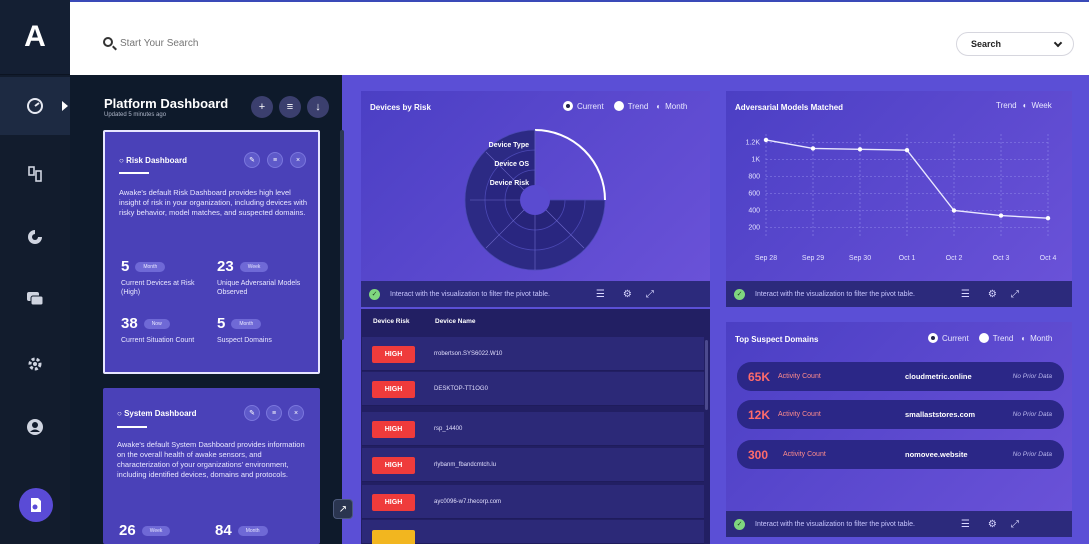 The height and width of the screenshot is (544, 1089). Describe the element at coordinates (804, 454) in the screenshot. I see `domain-activity-label: Activity Count` at that location.